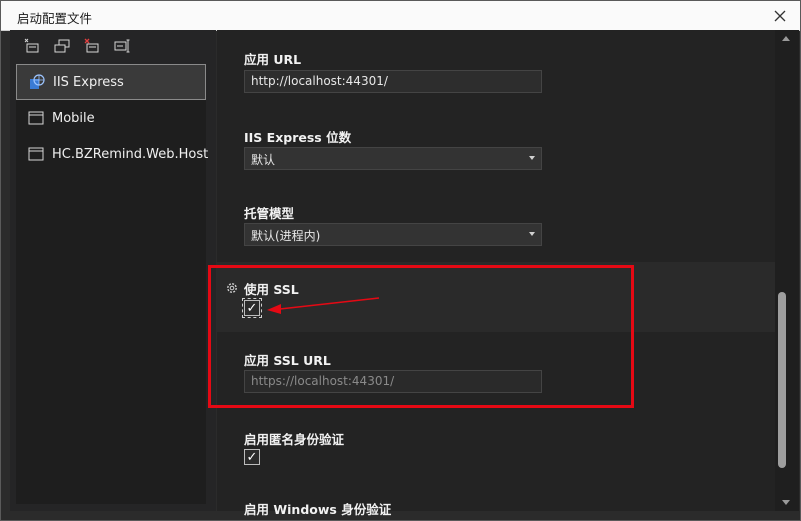 This screenshot has height=521, width=801. Describe the element at coordinates (318, 509) in the screenshot. I see `windows-auth-label: 启用 Windows 身份验证` at that location.